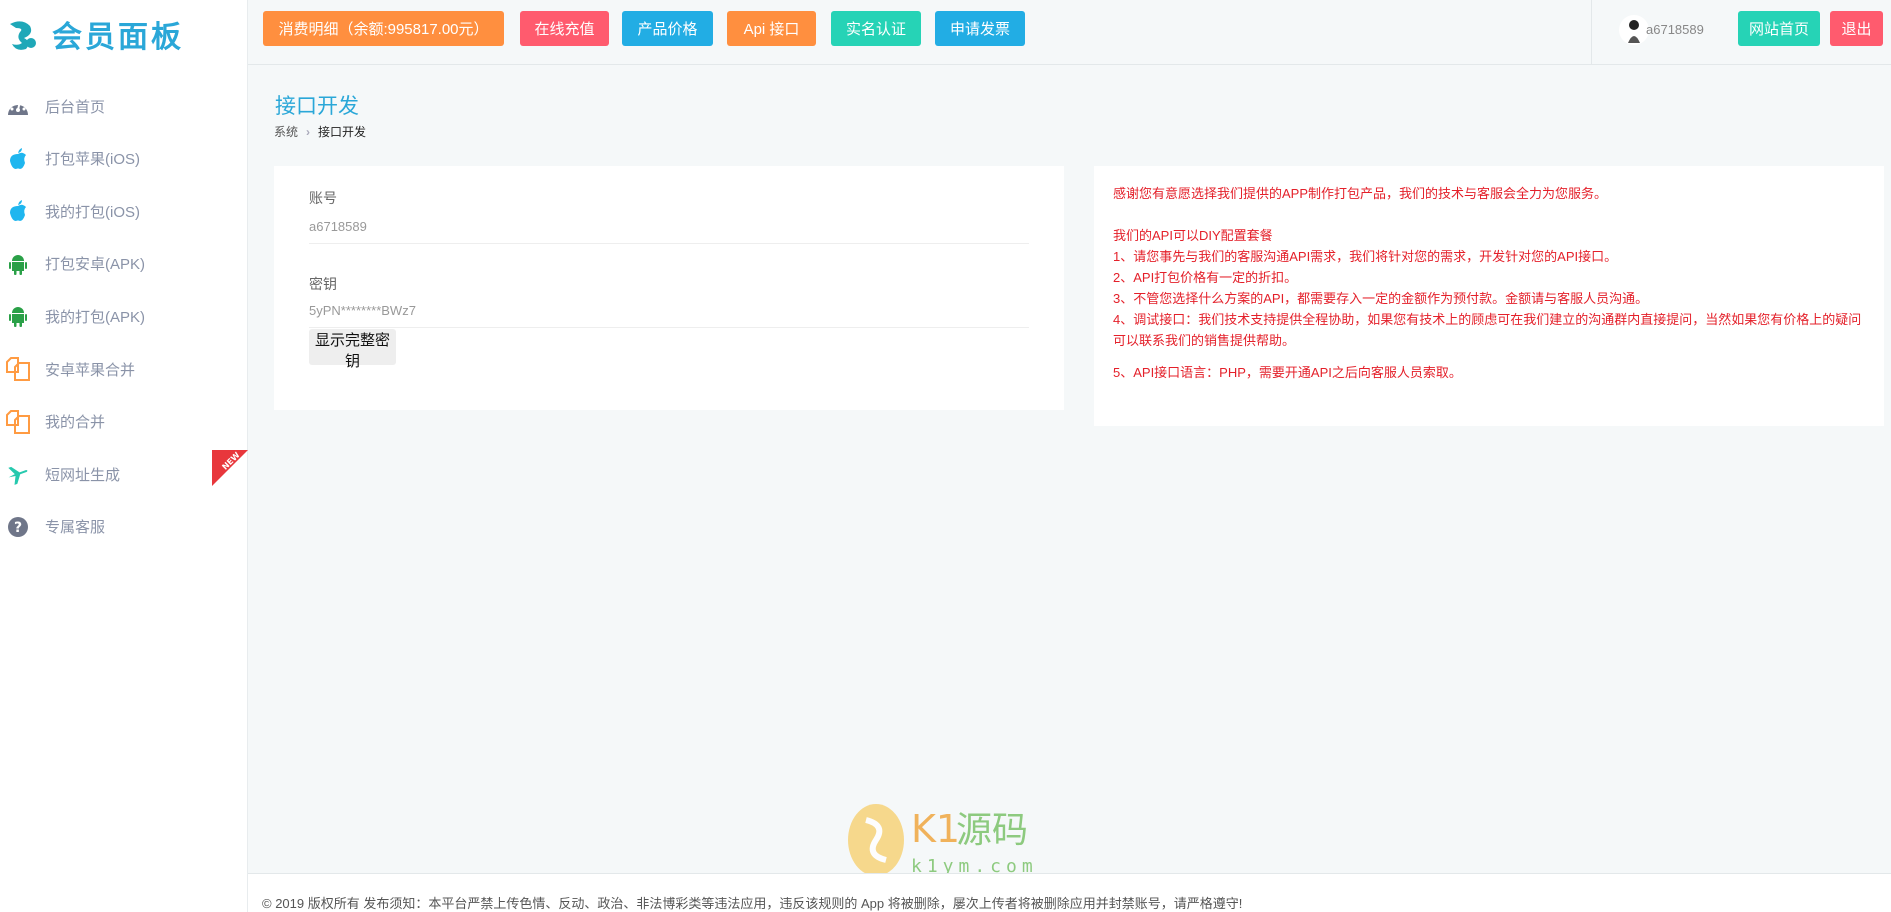  Describe the element at coordinates (1360, 193) in the screenshot. I see `info-intro: 感谢您有意愿选择我们提供的APP制作打包产品，我们的技术与客服会全力为您服务。` at that location.